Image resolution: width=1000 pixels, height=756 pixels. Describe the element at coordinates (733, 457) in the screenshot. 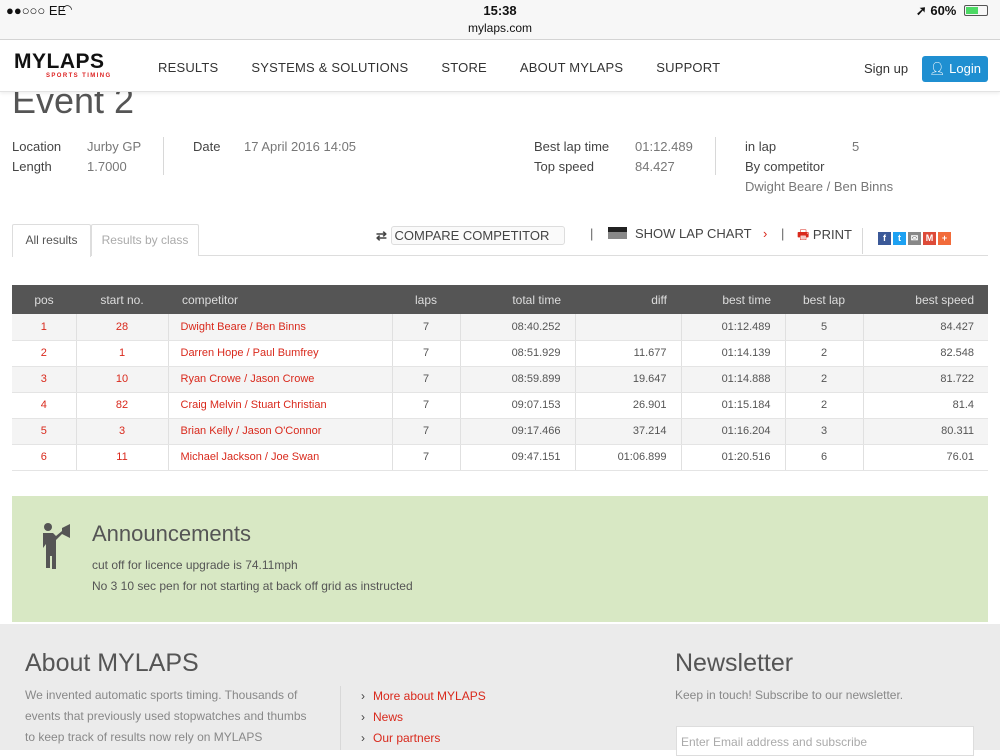

I see `table-cell-best-time: 01:20.516` at that location.